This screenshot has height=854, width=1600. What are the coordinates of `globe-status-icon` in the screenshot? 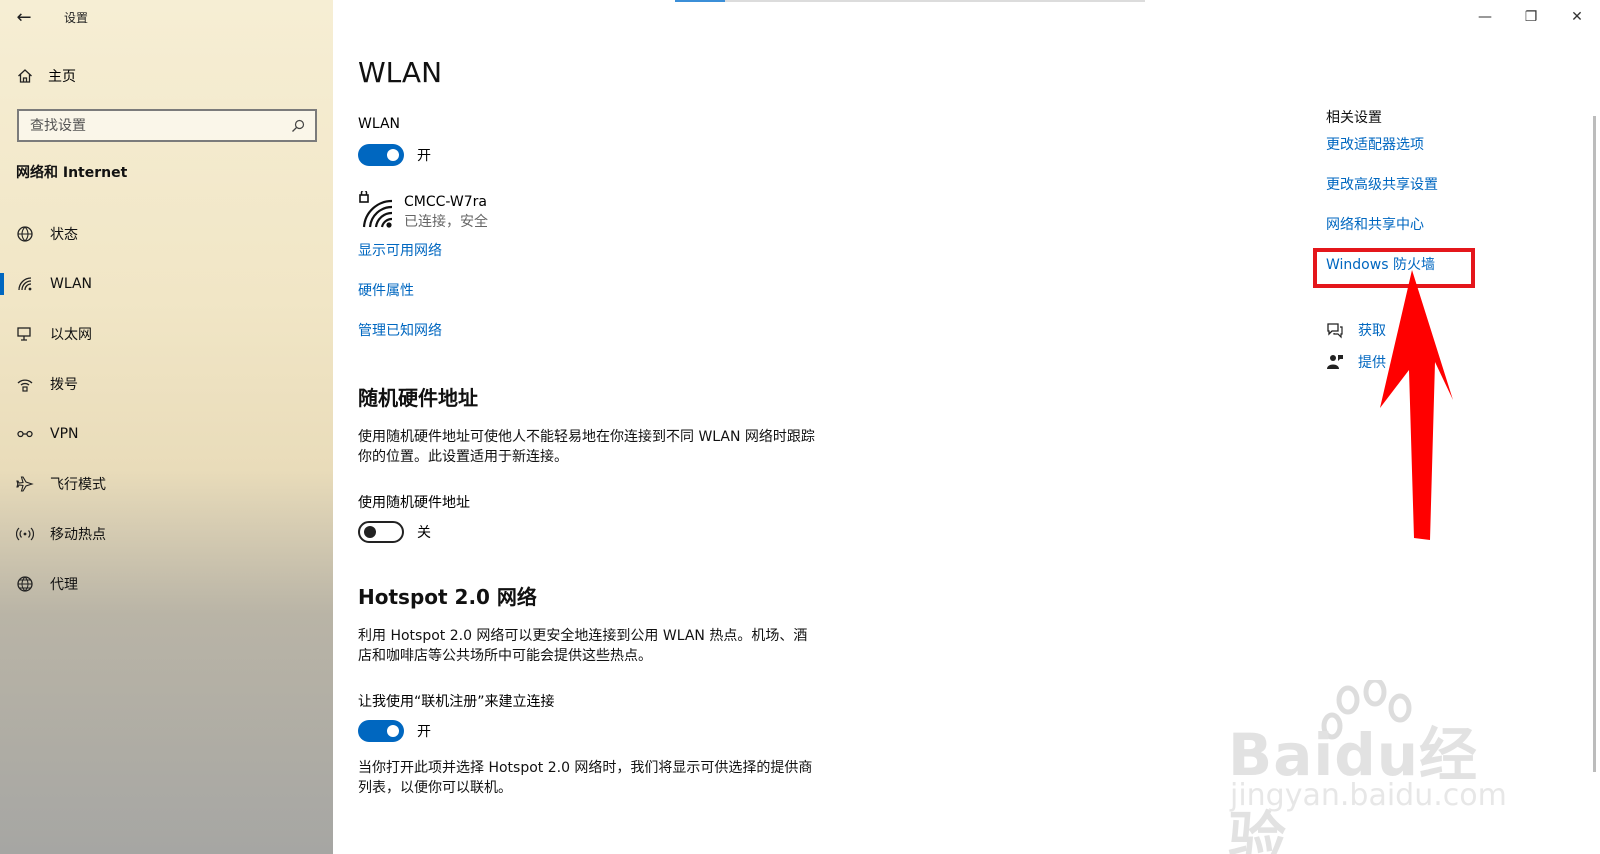 It's located at (25, 234).